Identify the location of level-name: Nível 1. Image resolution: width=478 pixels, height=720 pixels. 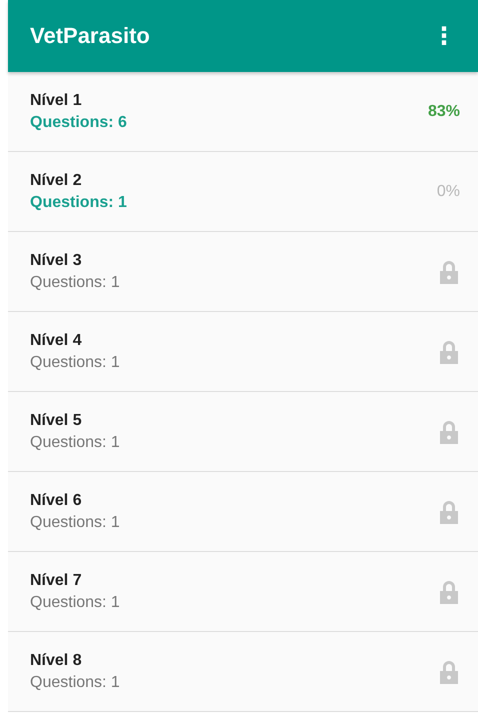
(56, 101).